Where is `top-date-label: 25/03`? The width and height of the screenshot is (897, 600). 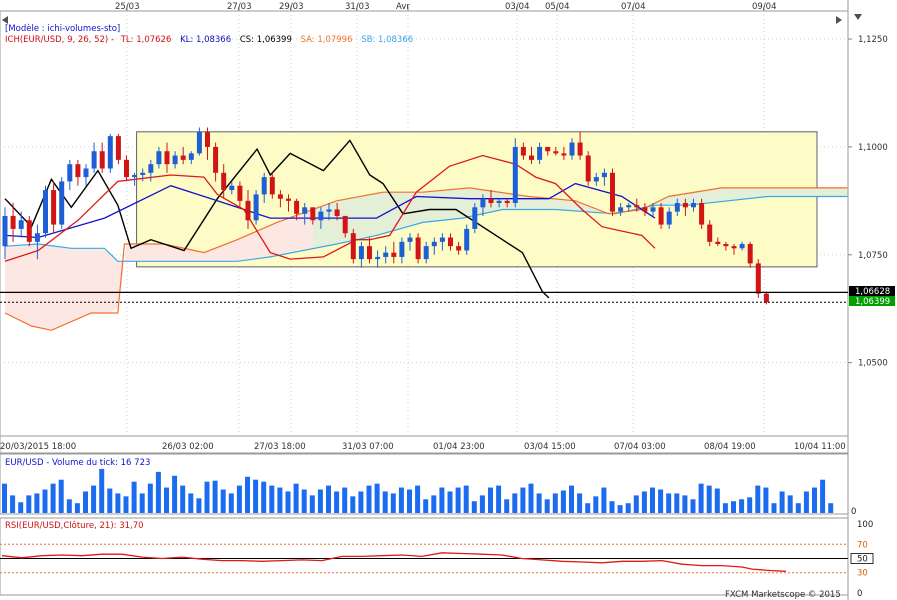 top-date-label: 25/03 is located at coordinates (127, 7).